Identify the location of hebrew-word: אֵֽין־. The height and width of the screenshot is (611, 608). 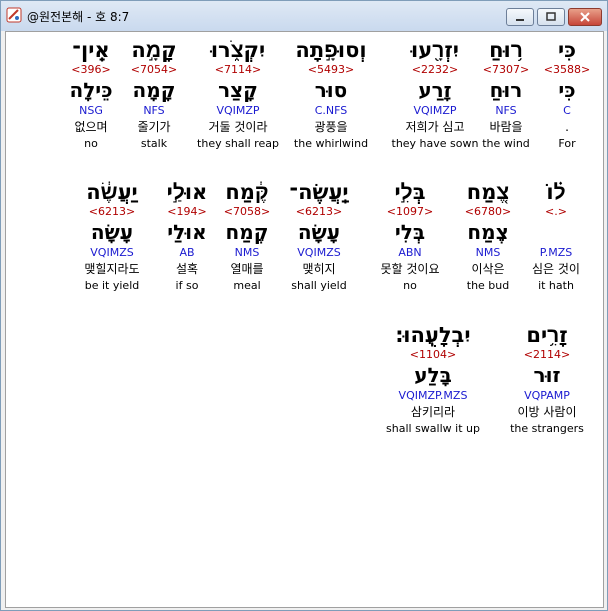
(91, 50).